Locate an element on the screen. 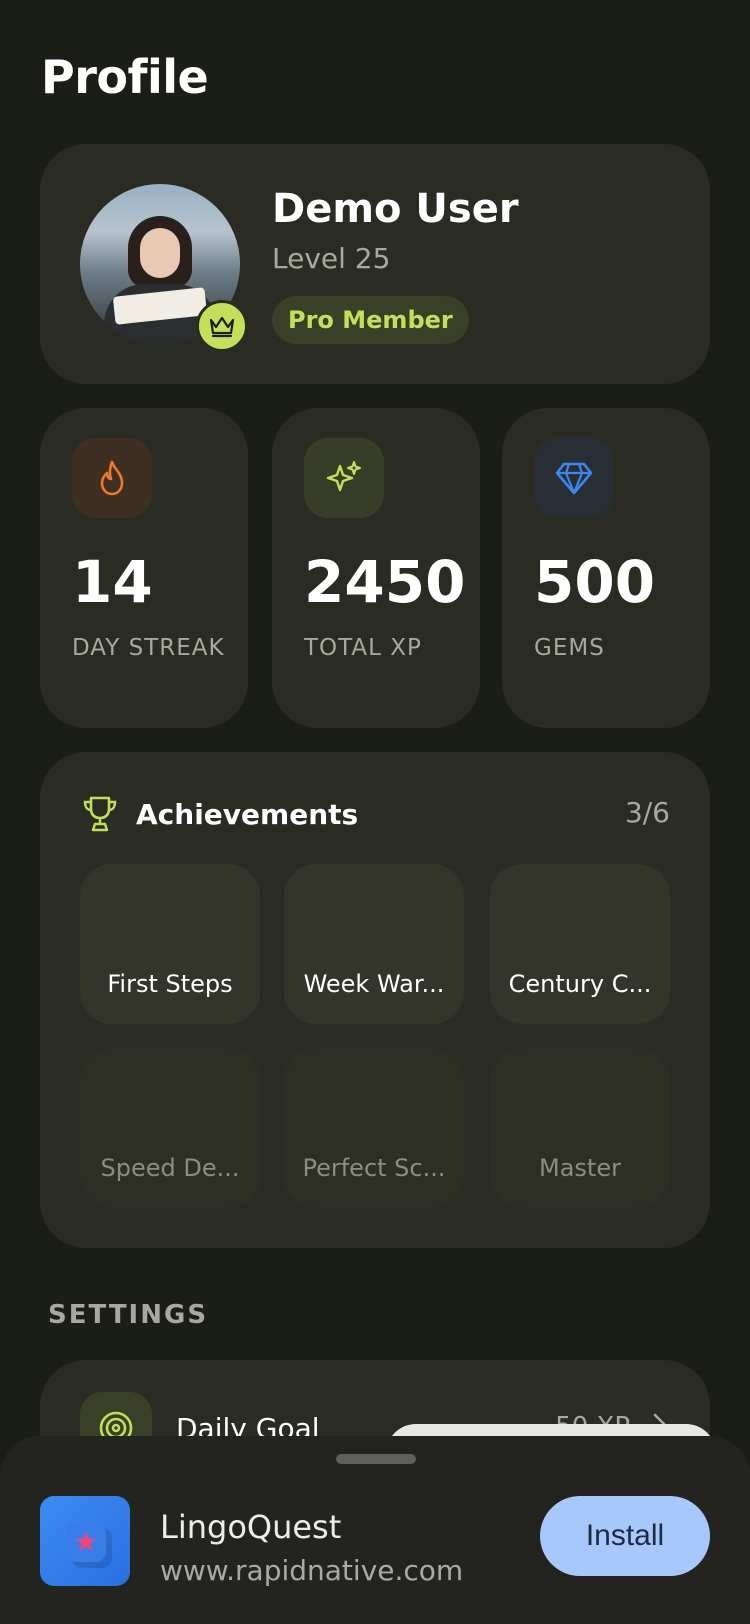 The image size is (750, 1624). achievement-label: Master is located at coordinates (580, 1168).